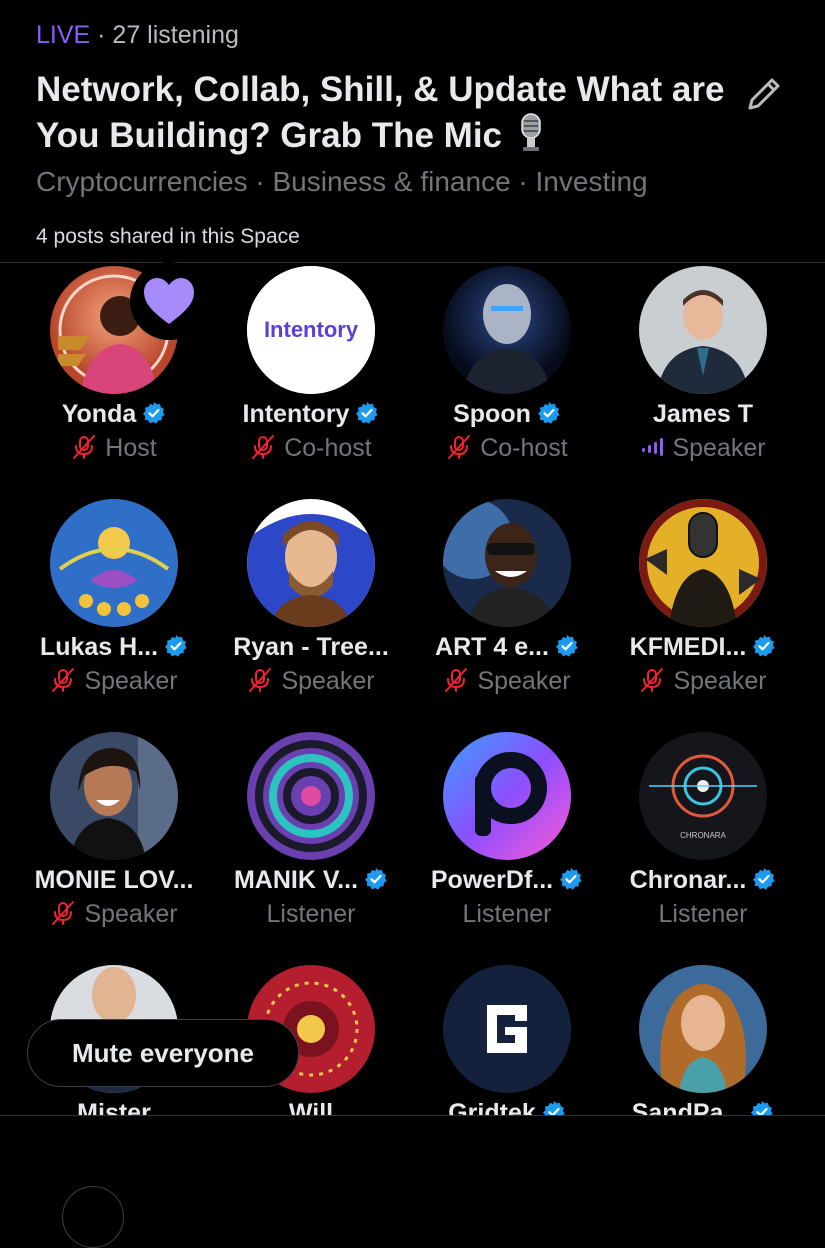  Describe the element at coordinates (63, 35) in the screenshot. I see `live-label: LIVE` at that location.